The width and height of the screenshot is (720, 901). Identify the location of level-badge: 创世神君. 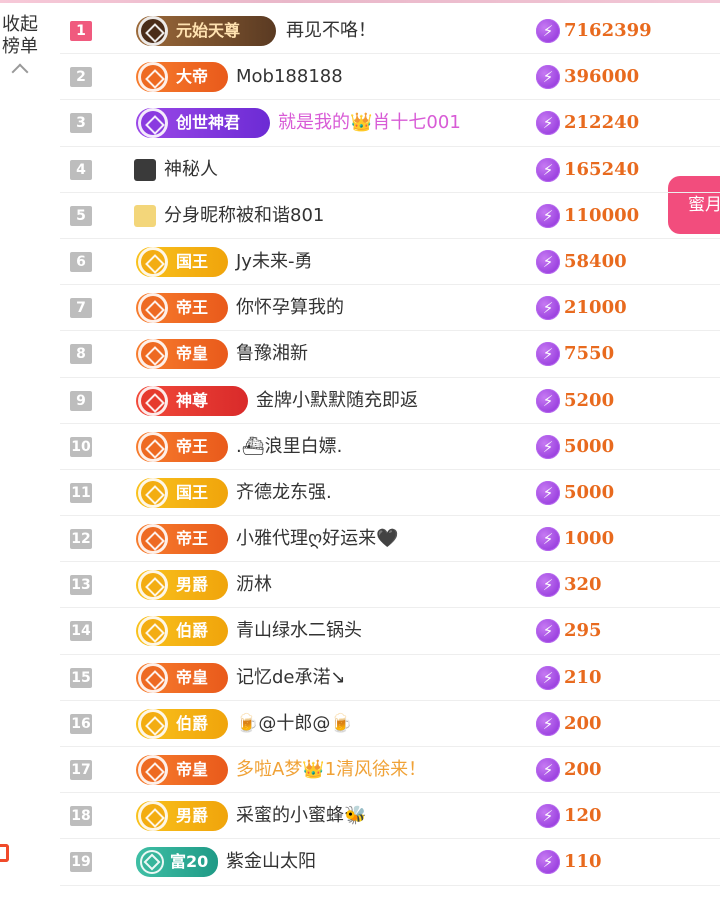
(203, 123).